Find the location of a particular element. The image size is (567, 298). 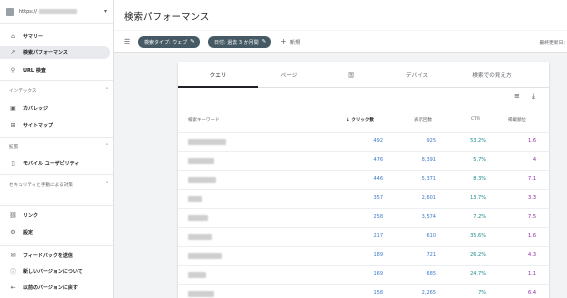

section-enhancements: 拡張 ⌃ is located at coordinates (59, 147).